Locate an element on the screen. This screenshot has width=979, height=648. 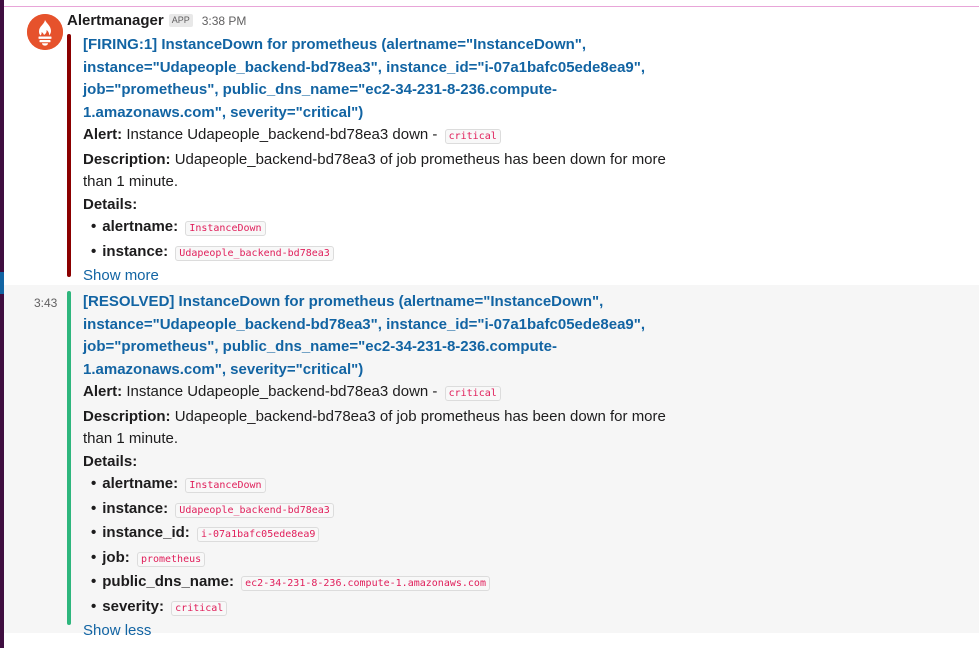
message-header: Alertmanager APP 3:38 PM is located at coordinates (156, 20).